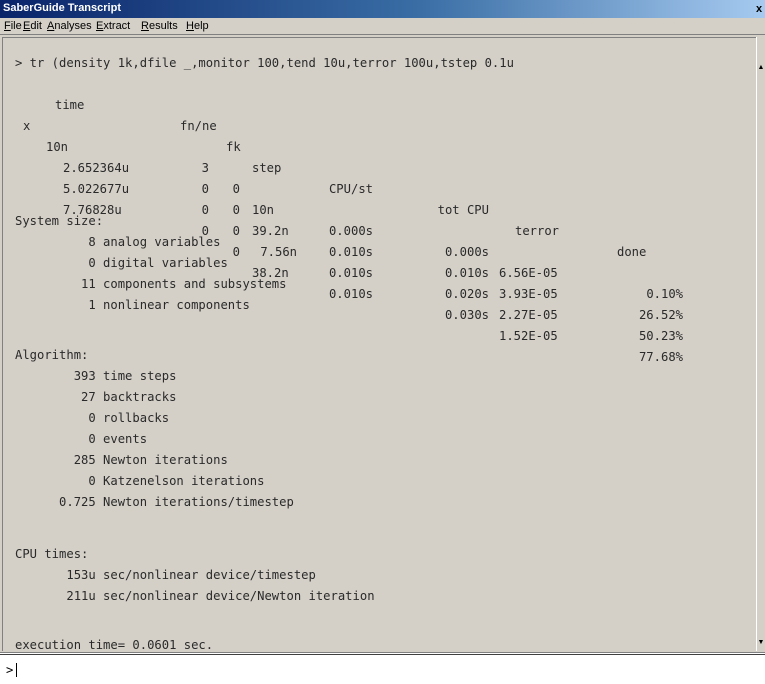  What do you see at coordinates (466, 273) in the screenshot?
I see `cell-totcpu: 0.010s` at bounding box center [466, 273].